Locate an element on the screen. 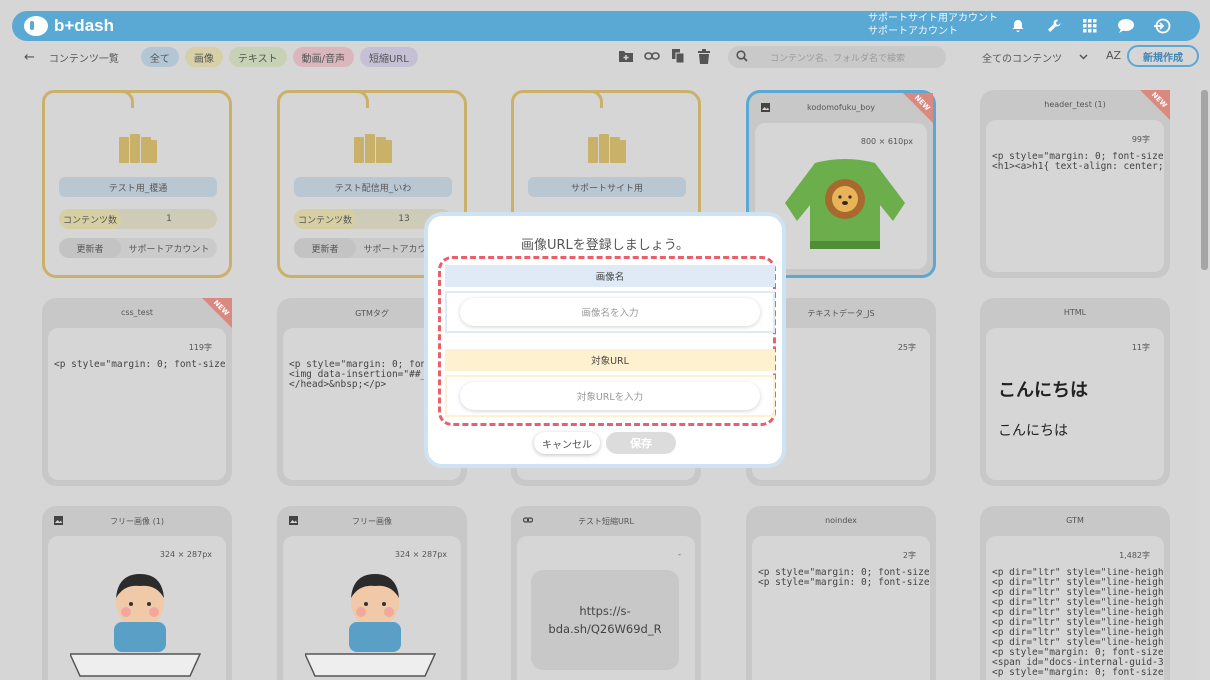 The image size is (1210, 680). image-name-field-wrap: 画像名を入力 is located at coordinates (610, 312).